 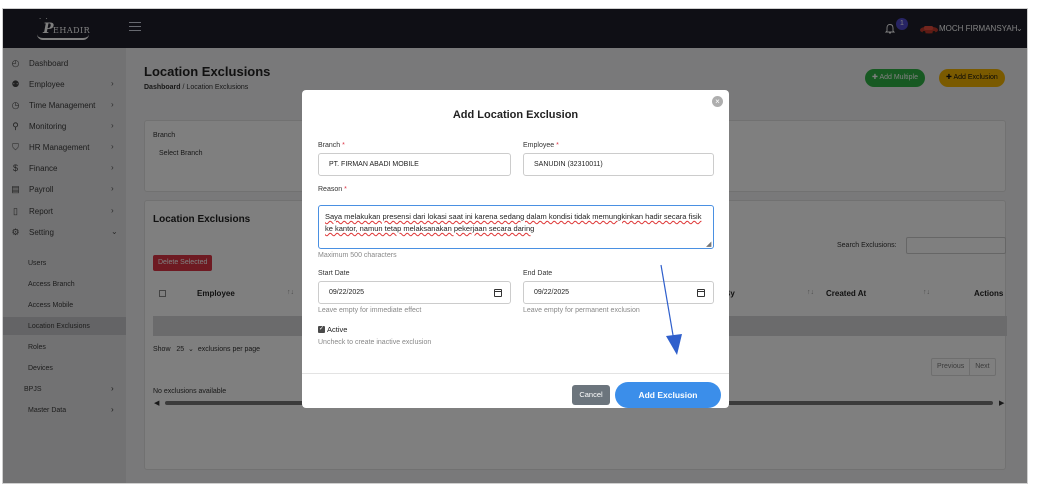 What do you see at coordinates (538, 273) in the screenshot?
I see `end-date-label: End Date` at bounding box center [538, 273].